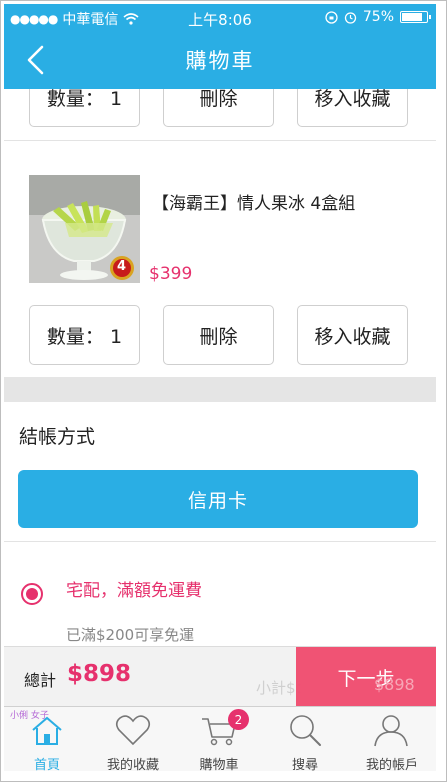 This screenshot has width=447, height=782. Describe the element at coordinates (253, 201) in the screenshot. I see `product-name: 【海霸王】情人果冰 4盒組` at that location.